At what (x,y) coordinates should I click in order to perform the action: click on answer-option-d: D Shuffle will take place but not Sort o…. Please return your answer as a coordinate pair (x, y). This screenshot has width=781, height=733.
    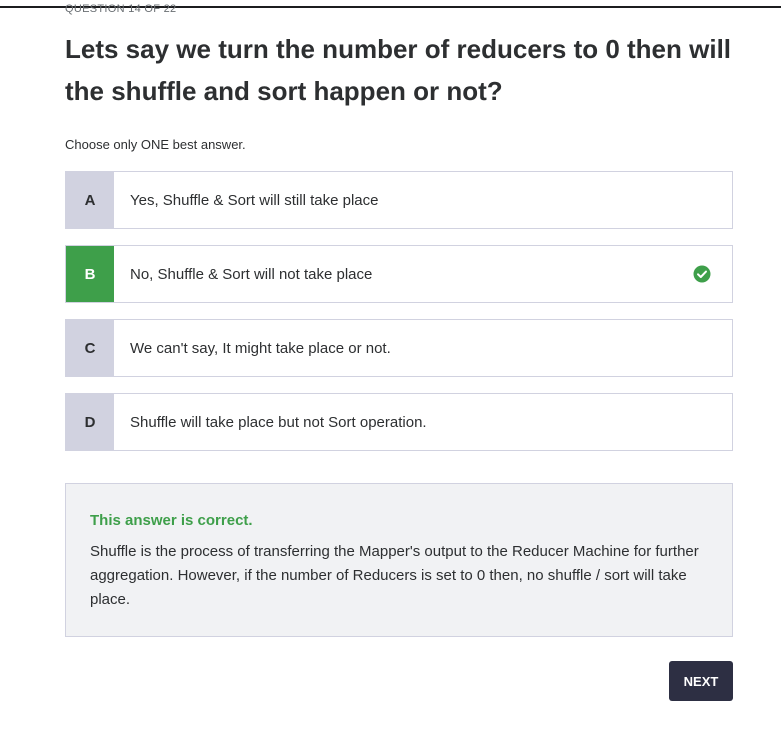
    Looking at the image, I should click on (399, 422).